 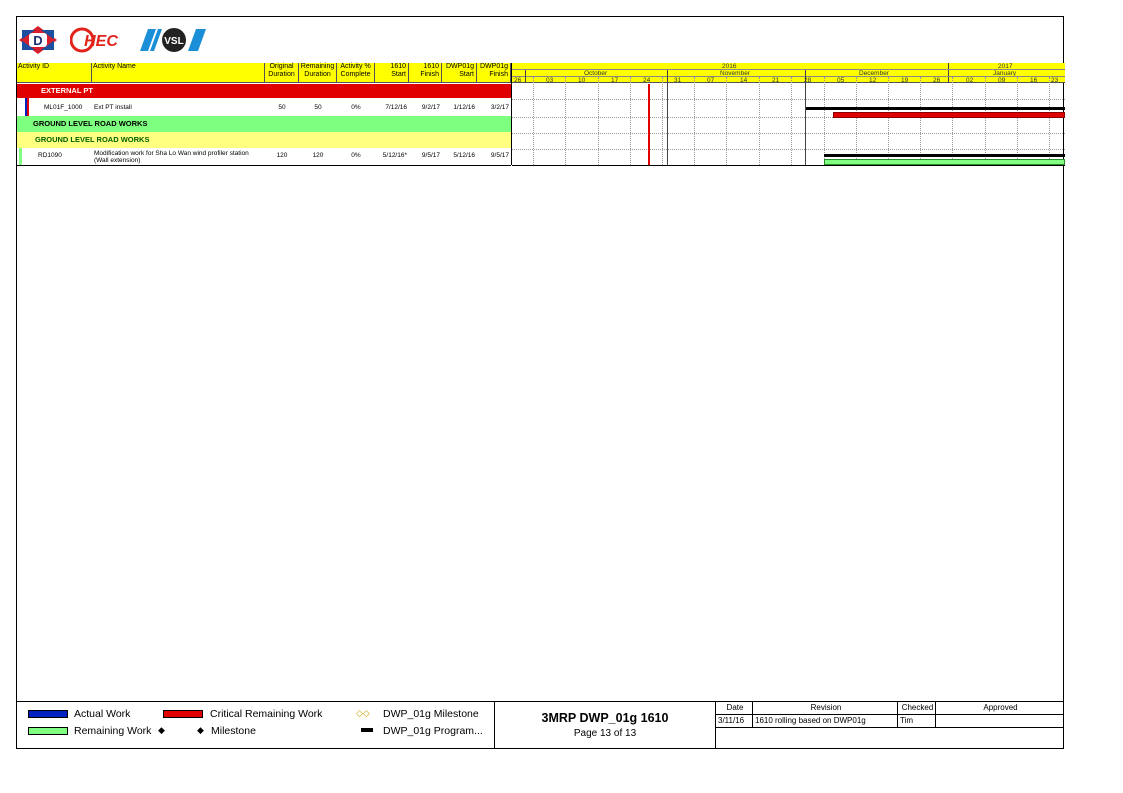 I want to click on cell-original-duration: 120, so click(x=282, y=155).